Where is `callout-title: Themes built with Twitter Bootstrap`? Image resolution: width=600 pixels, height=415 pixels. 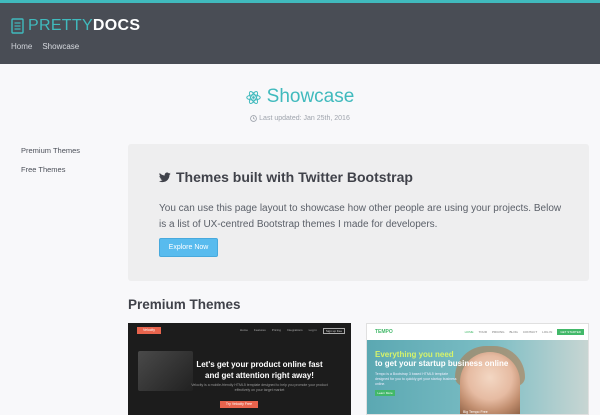 callout-title: Themes built with Twitter Bootstrap is located at coordinates (286, 177).